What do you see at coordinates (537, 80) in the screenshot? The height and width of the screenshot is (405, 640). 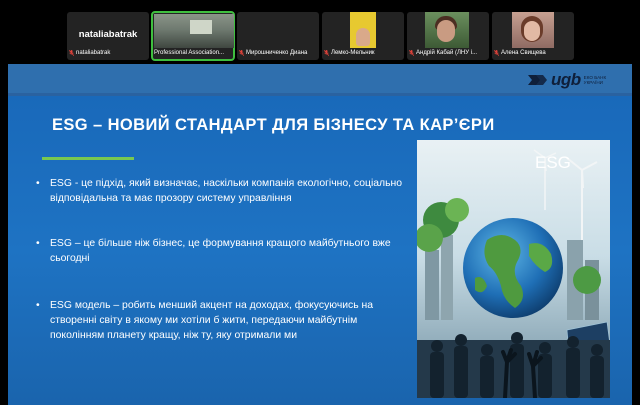 I see `ugb-logo-mark-icon` at bounding box center [537, 80].